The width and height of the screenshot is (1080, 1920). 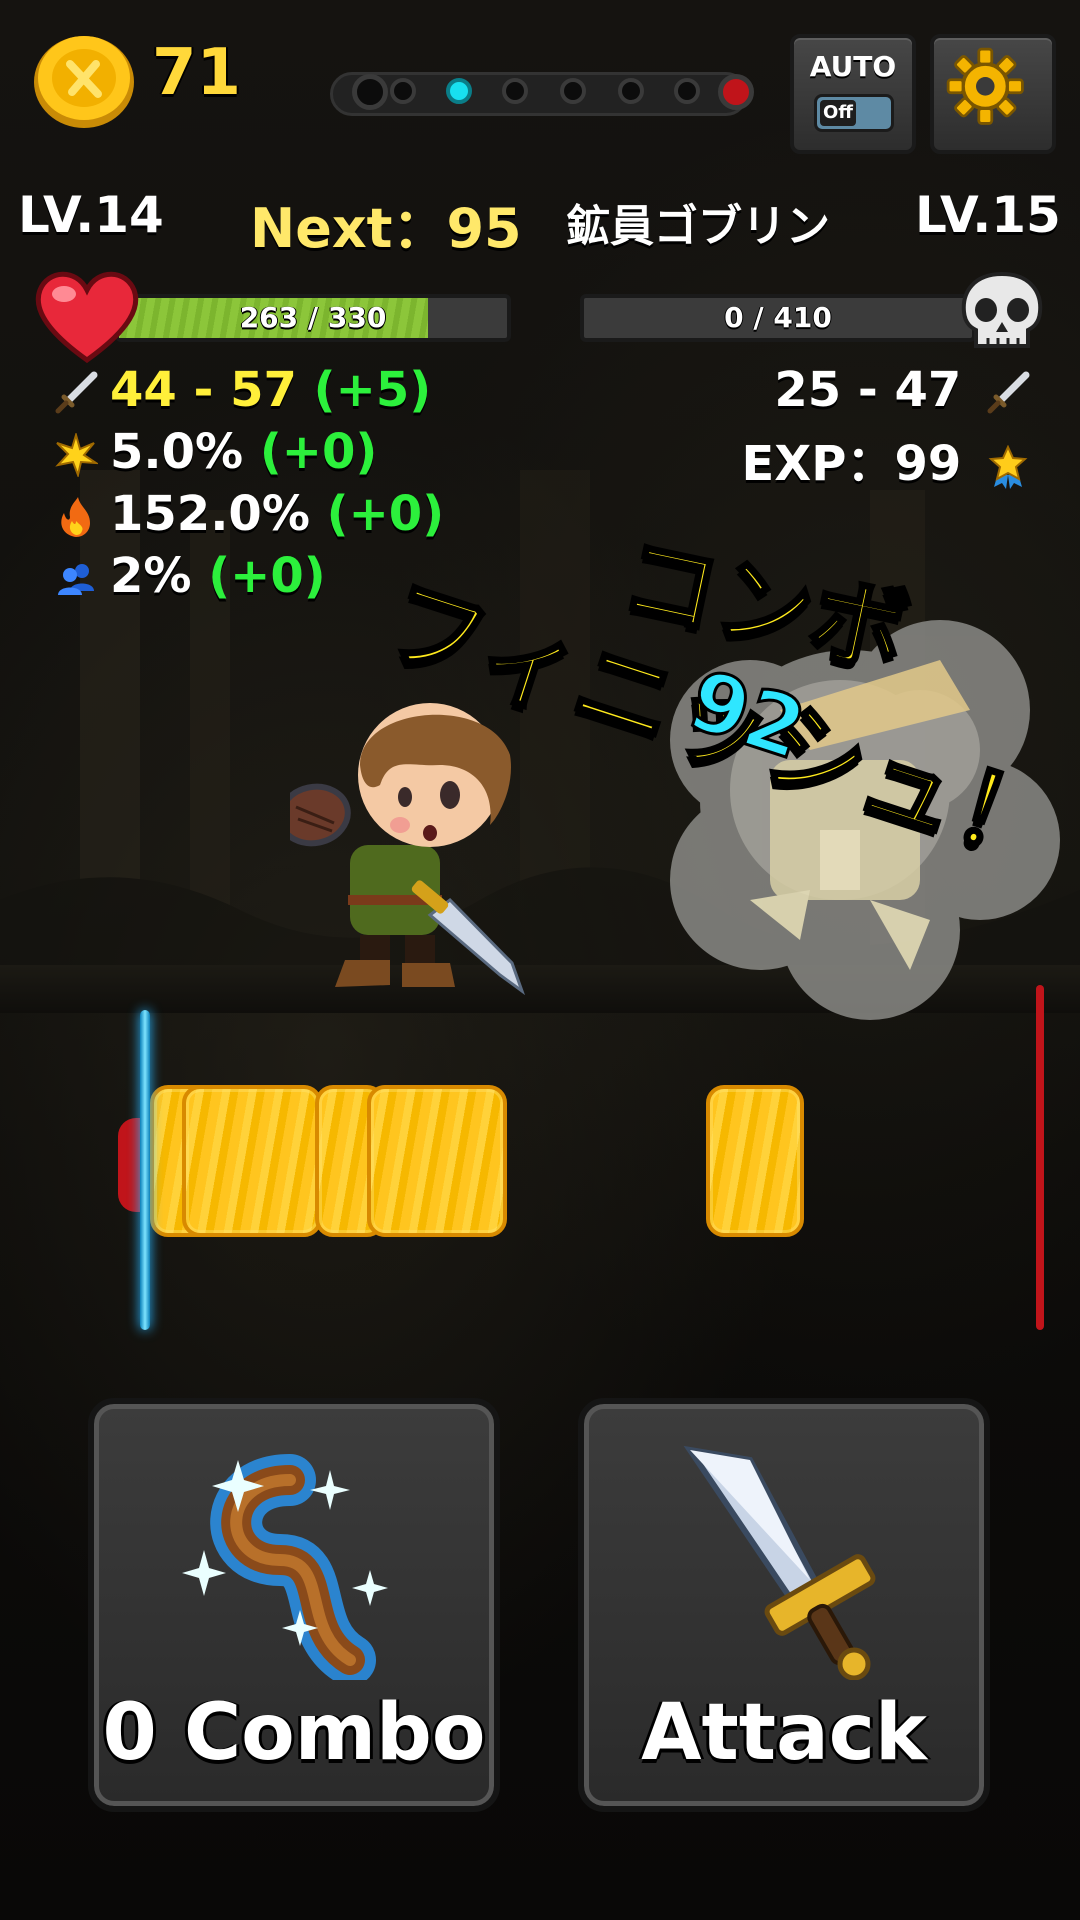 I want to click on auto-switch: Off, so click(x=854, y=113).